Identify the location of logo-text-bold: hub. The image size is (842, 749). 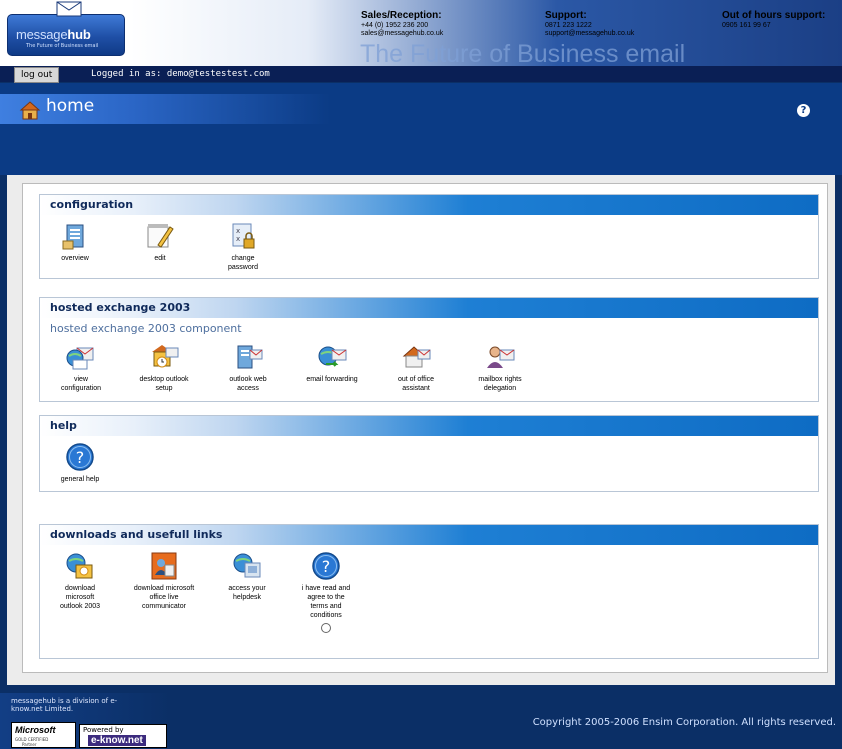
(79, 34).